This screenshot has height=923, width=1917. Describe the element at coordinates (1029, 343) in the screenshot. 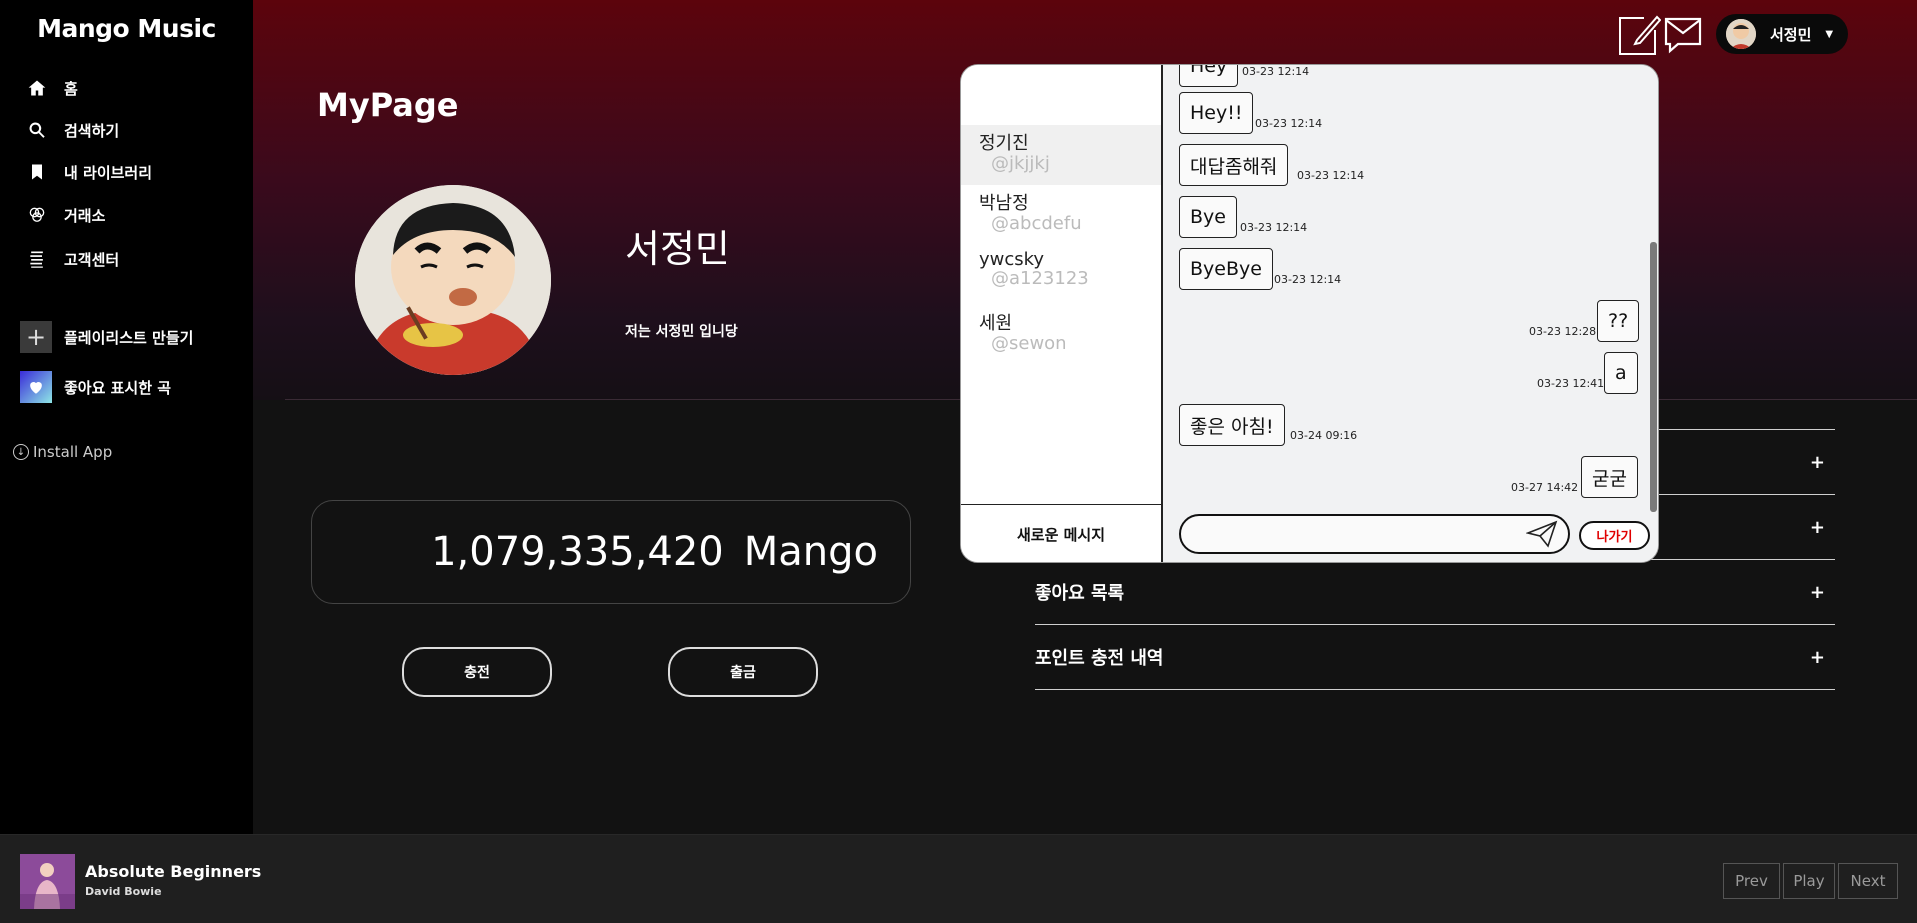

I see `contact-id: @sewon` at that location.